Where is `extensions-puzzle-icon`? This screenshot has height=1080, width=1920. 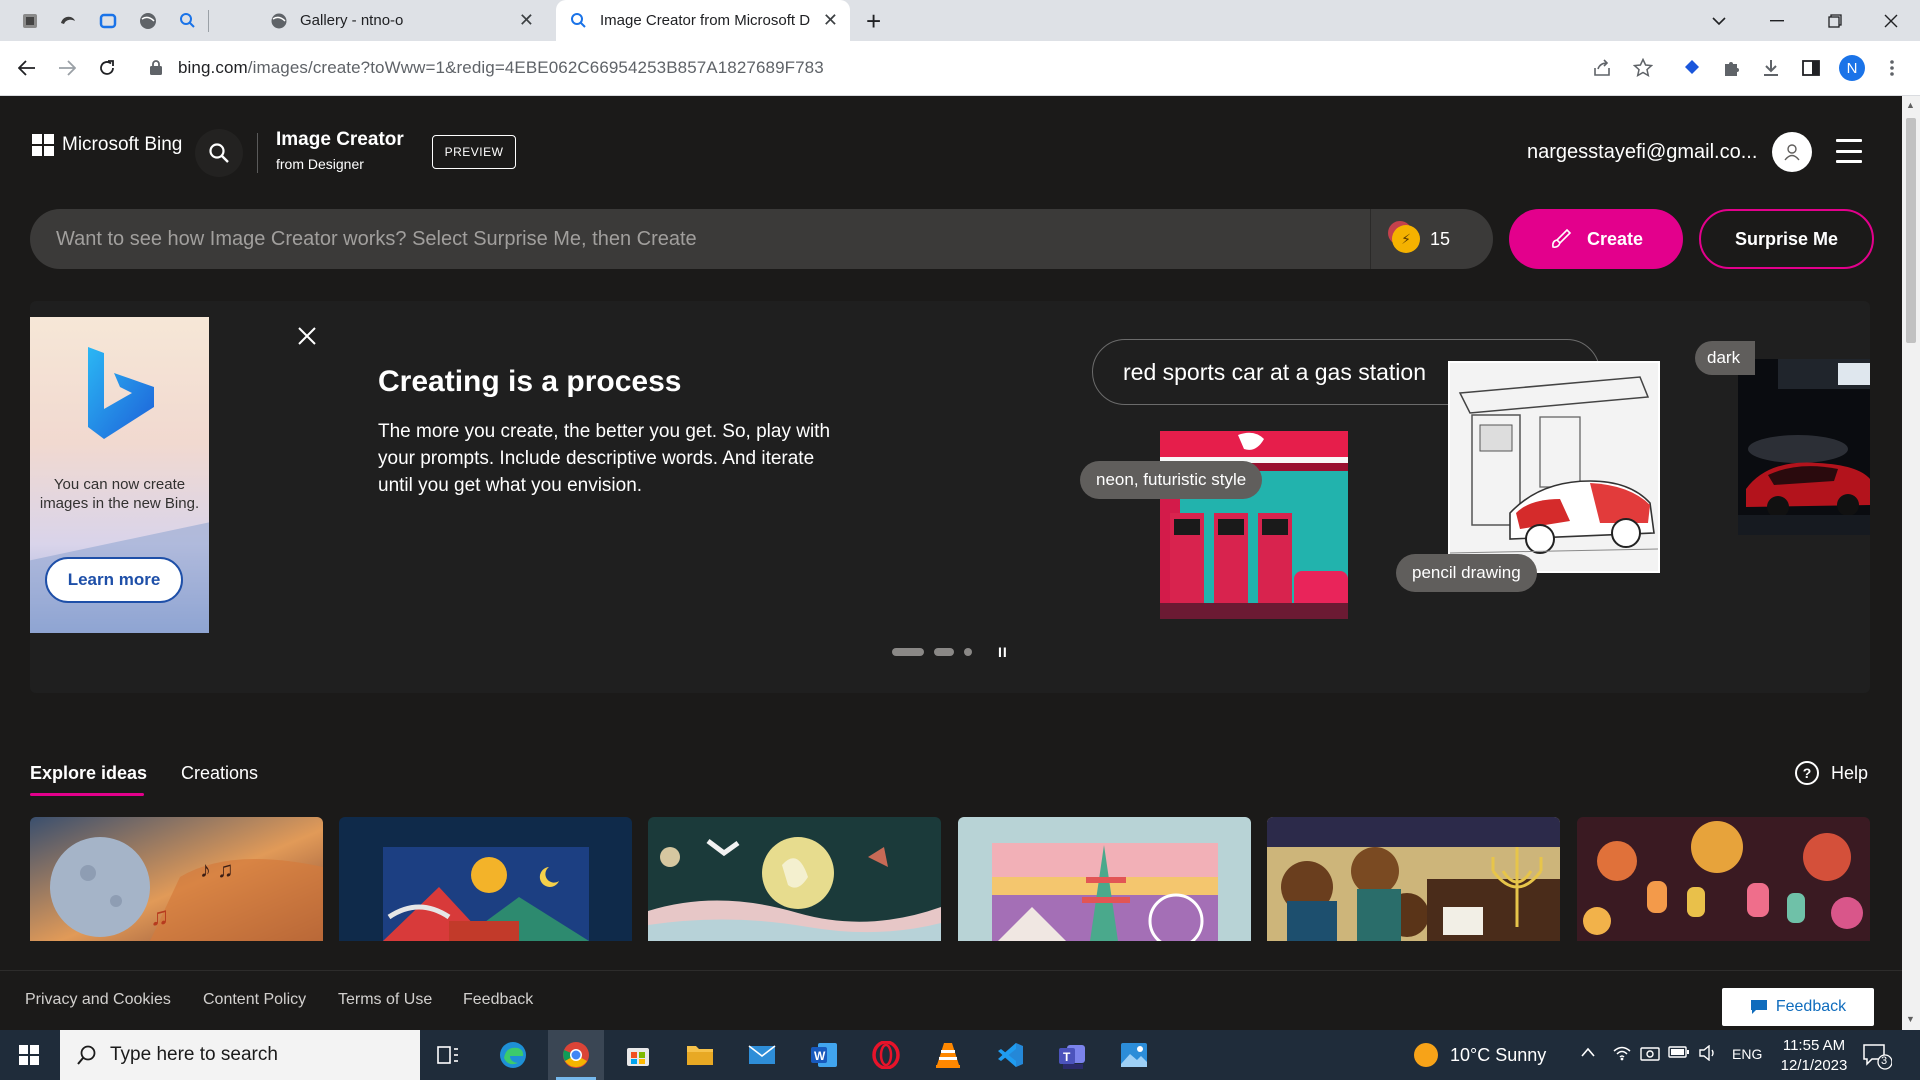
extensions-puzzle-icon is located at coordinates (1732, 68).